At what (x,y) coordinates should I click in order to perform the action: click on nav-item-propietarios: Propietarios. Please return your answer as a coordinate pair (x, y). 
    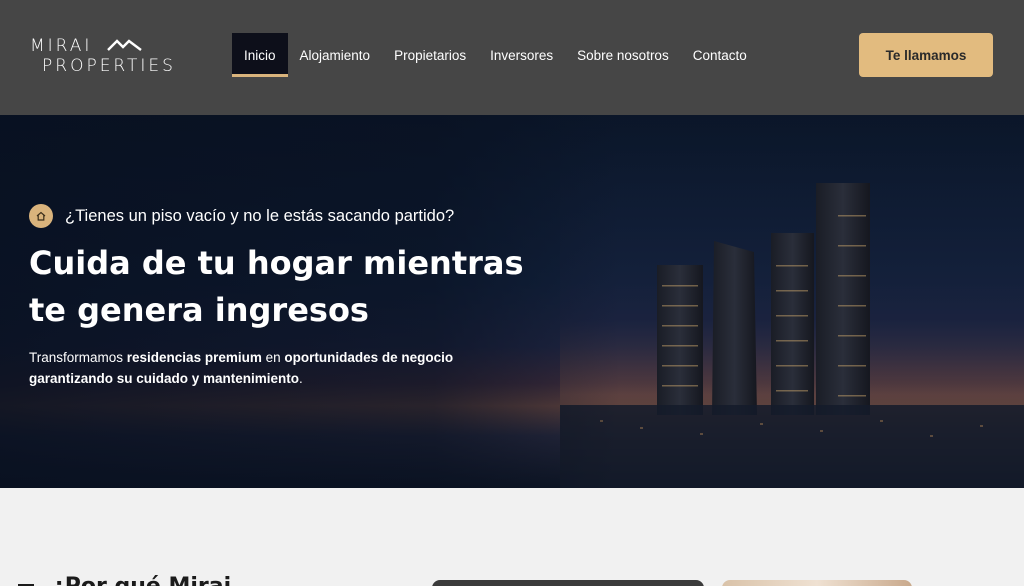
    Looking at the image, I should click on (430, 55).